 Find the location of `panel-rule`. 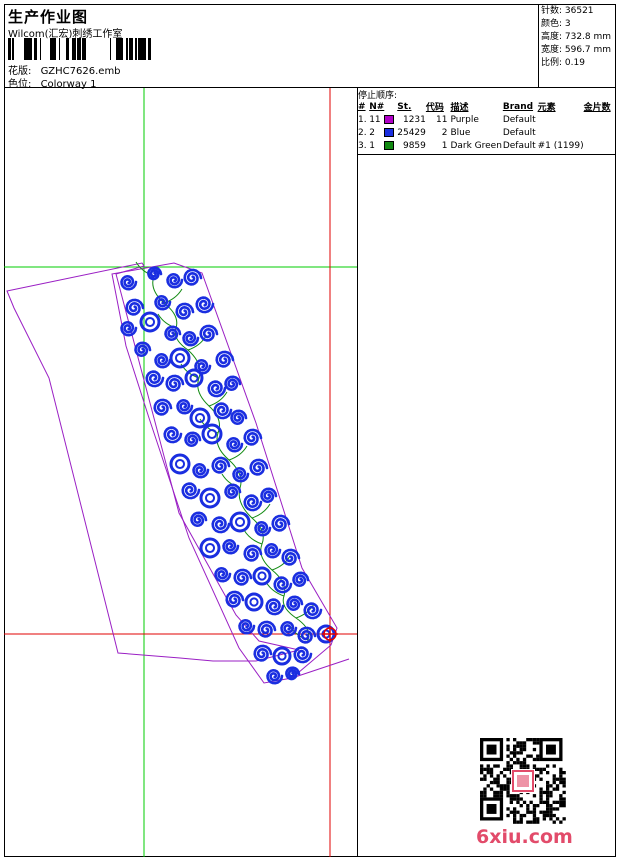

panel-rule is located at coordinates (487, 154).